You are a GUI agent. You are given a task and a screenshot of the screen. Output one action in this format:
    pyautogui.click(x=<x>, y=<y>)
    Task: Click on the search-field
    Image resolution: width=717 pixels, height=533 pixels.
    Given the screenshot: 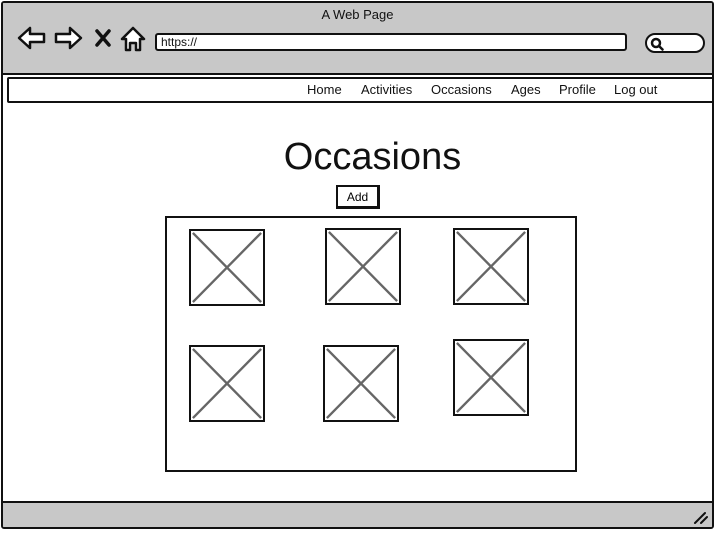 What is the action you would take?
    pyautogui.click(x=675, y=43)
    